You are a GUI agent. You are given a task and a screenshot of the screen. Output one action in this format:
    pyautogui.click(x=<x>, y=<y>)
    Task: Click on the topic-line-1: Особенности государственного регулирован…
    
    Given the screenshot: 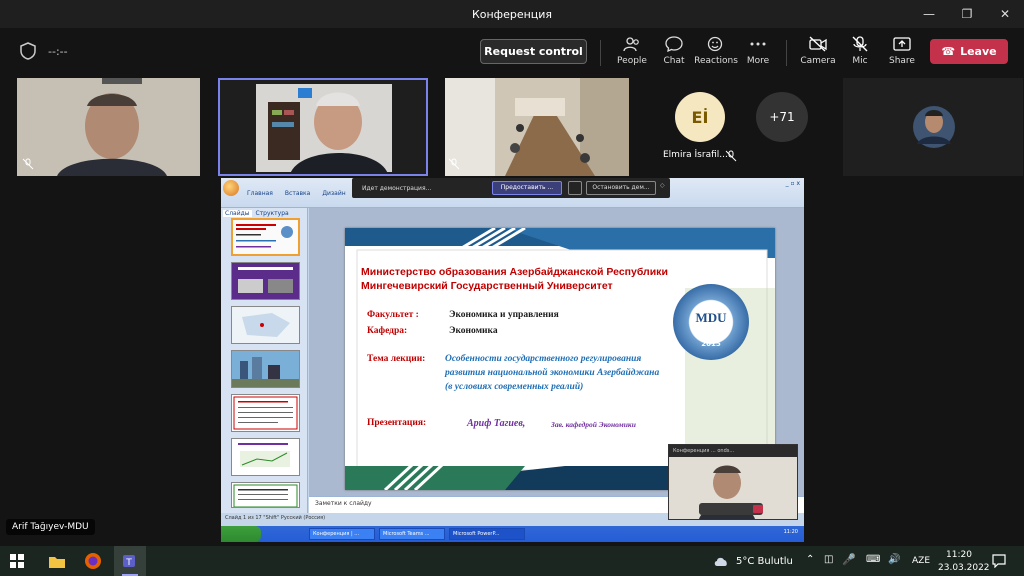 What is the action you would take?
    pyautogui.click(x=543, y=359)
    